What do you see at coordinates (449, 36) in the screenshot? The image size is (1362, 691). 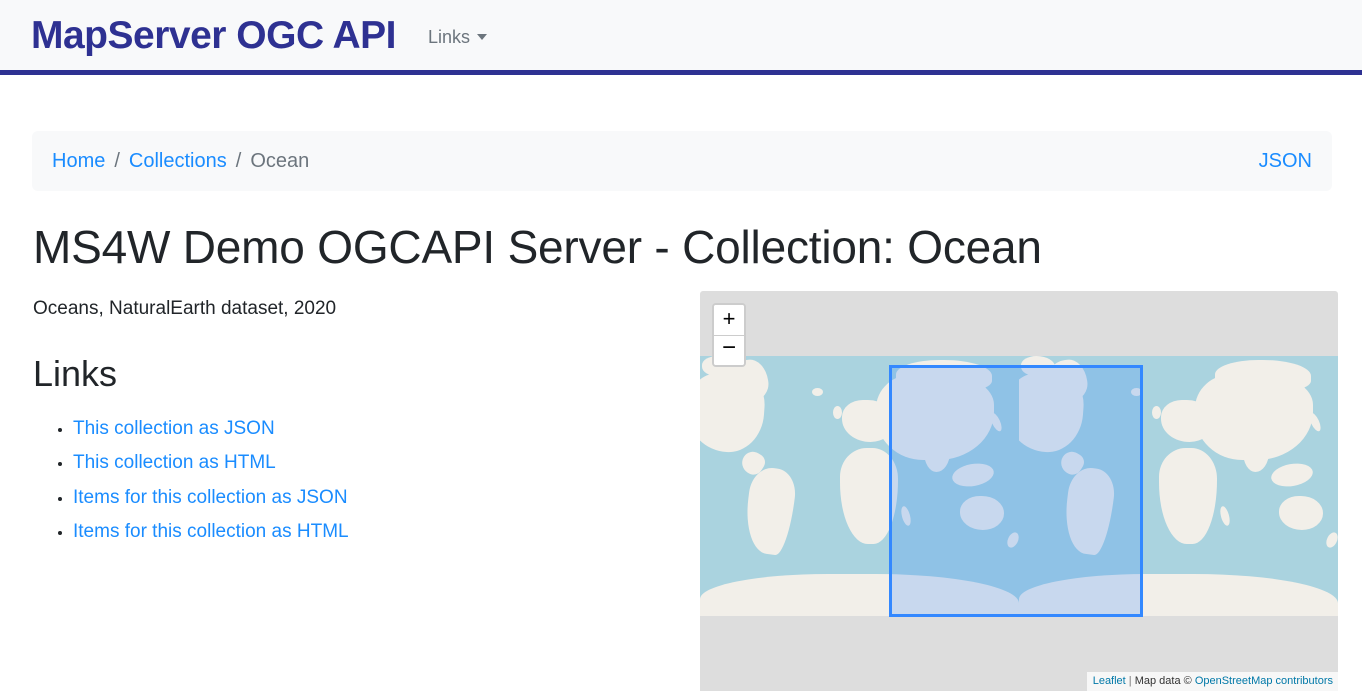 I see `nav-dropdown-label: Links` at bounding box center [449, 36].